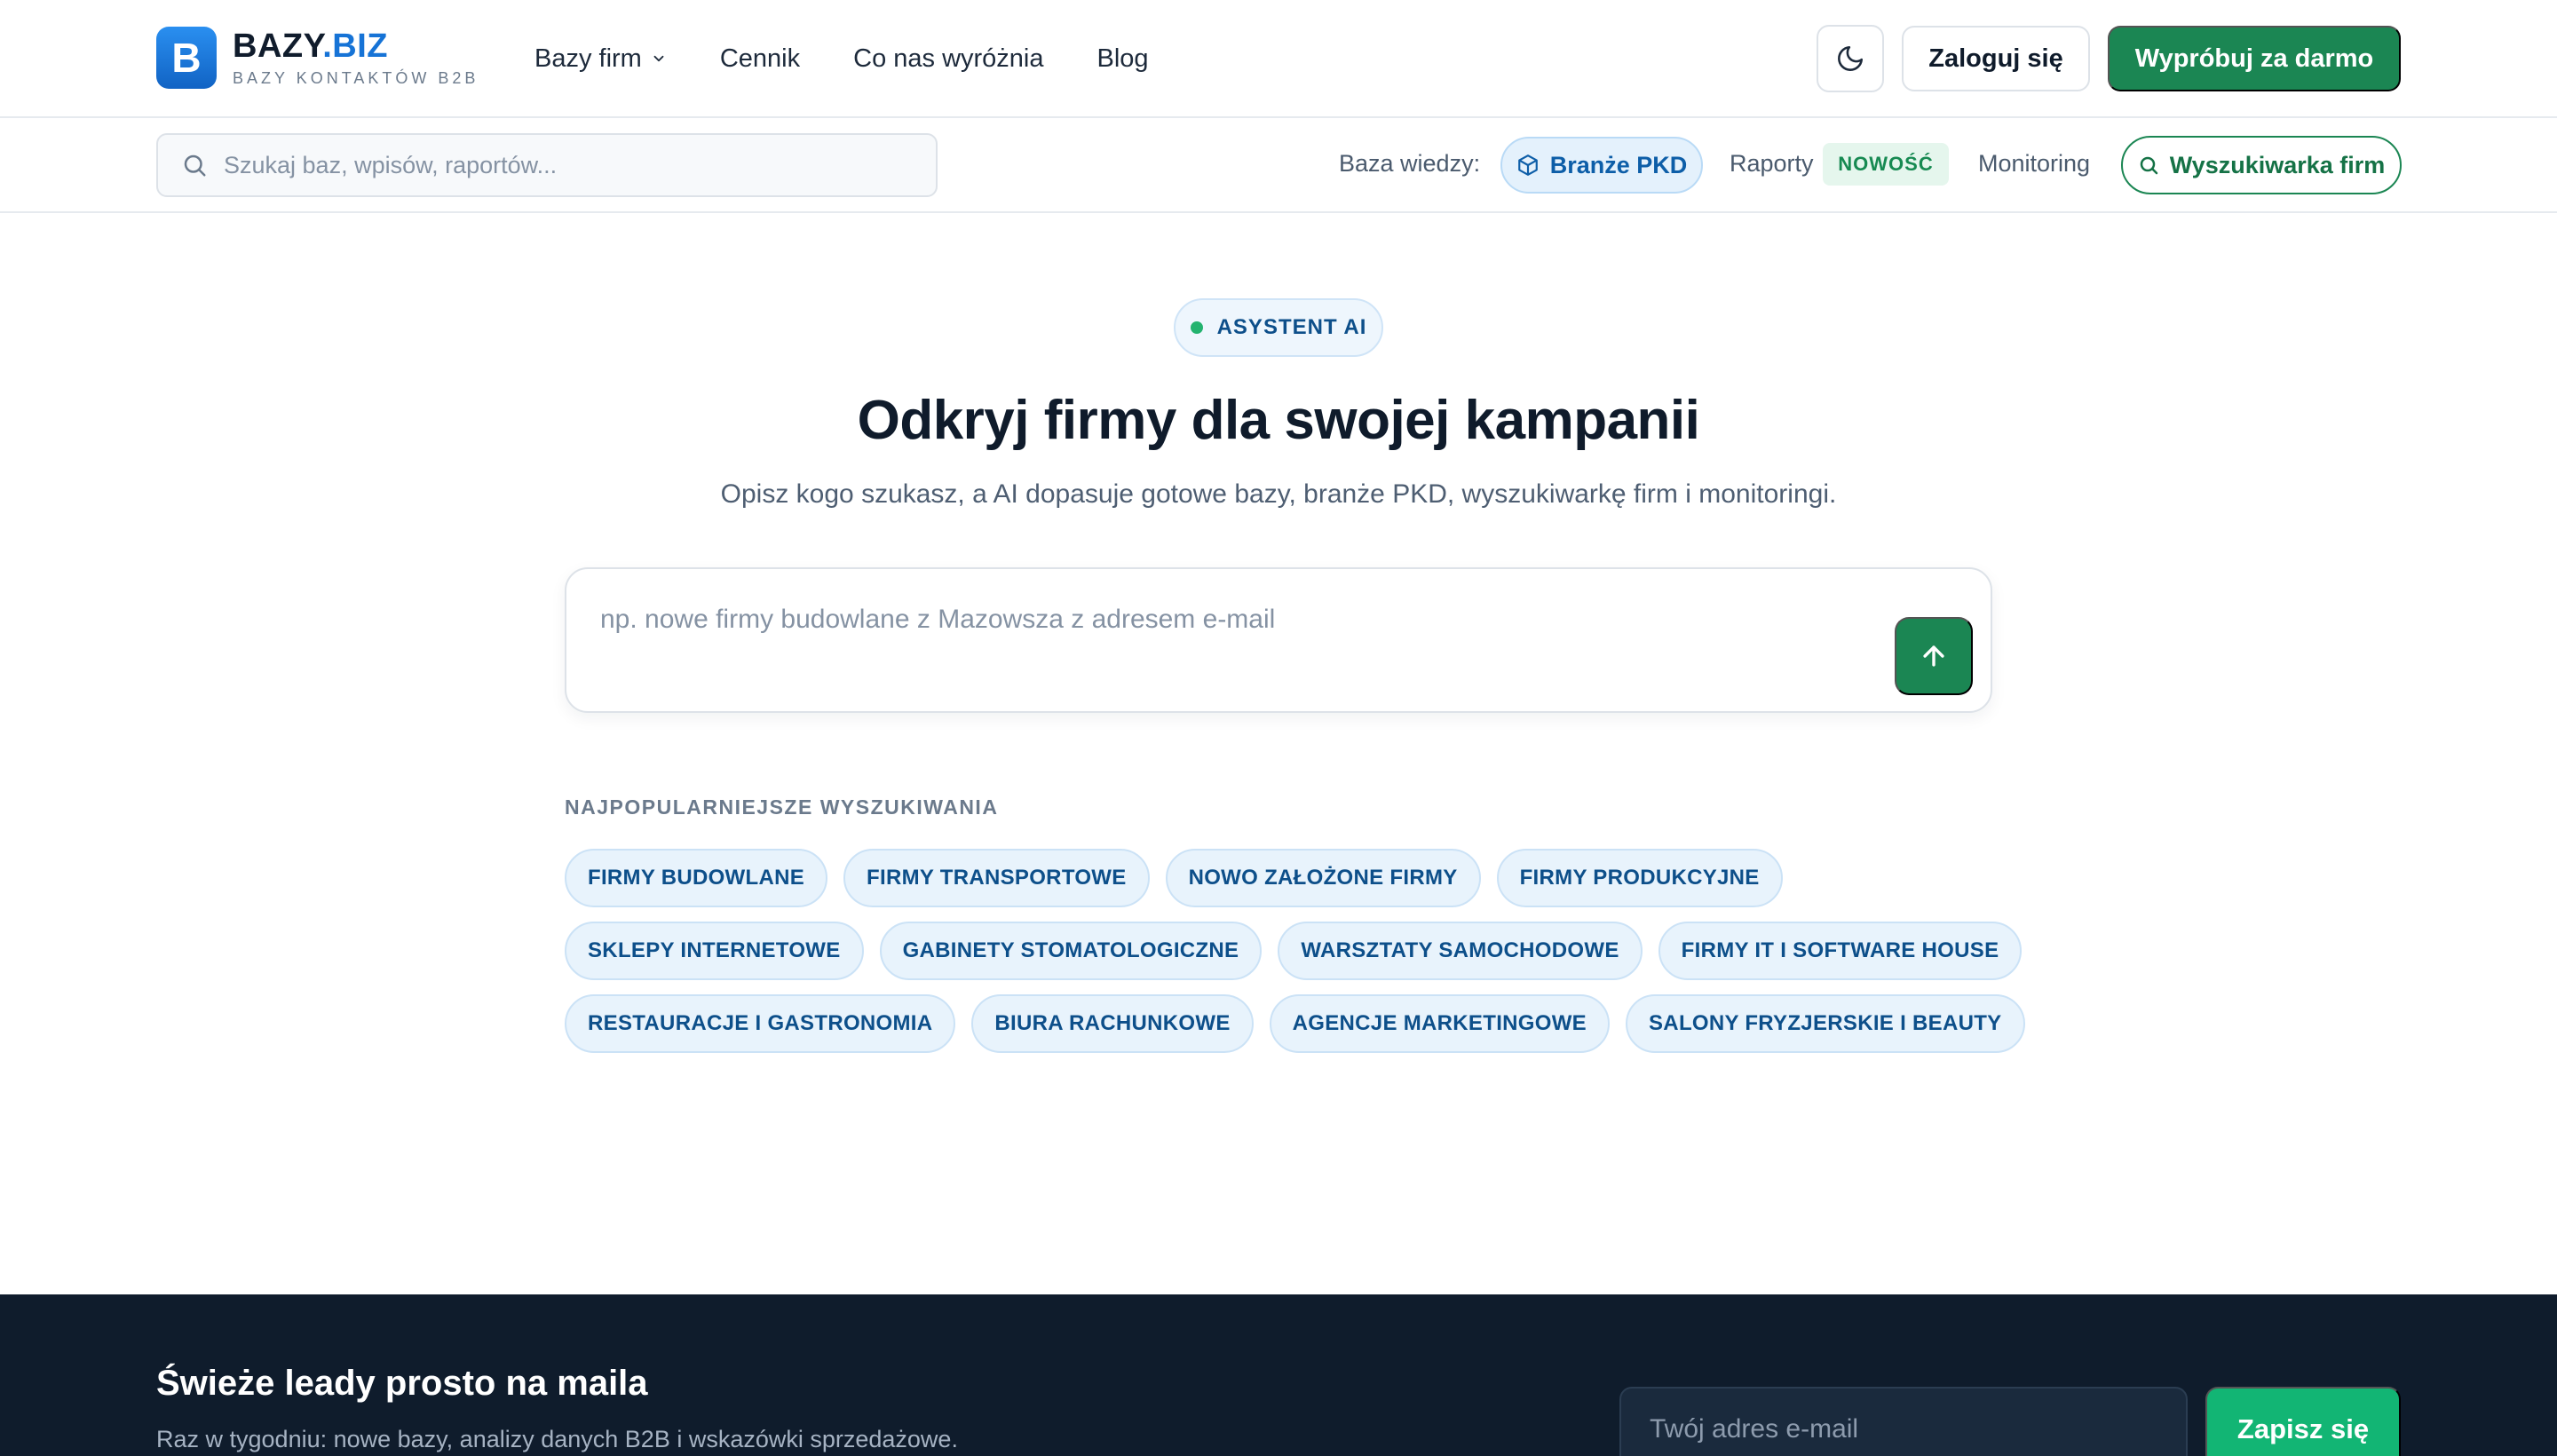 Image resolution: width=2557 pixels, height=1456 pixels. Describe the element at coordinates (588, 58) in the screenshot. I see `nav-item-label: Bazy firm` at that location.